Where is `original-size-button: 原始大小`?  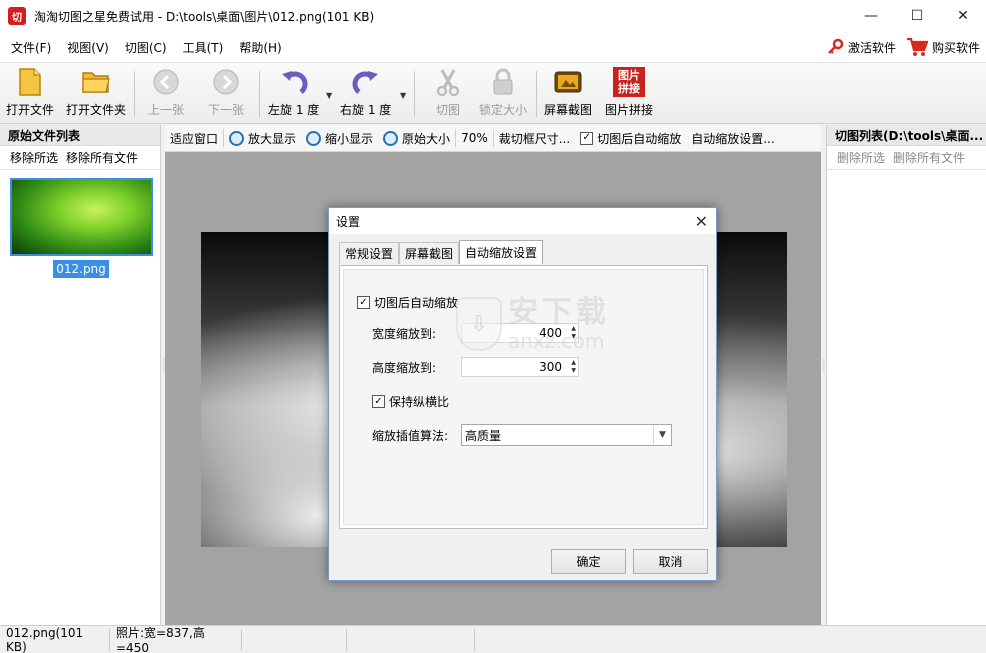 original-size-button: 原始大小 is located at coordinates (416, 138).